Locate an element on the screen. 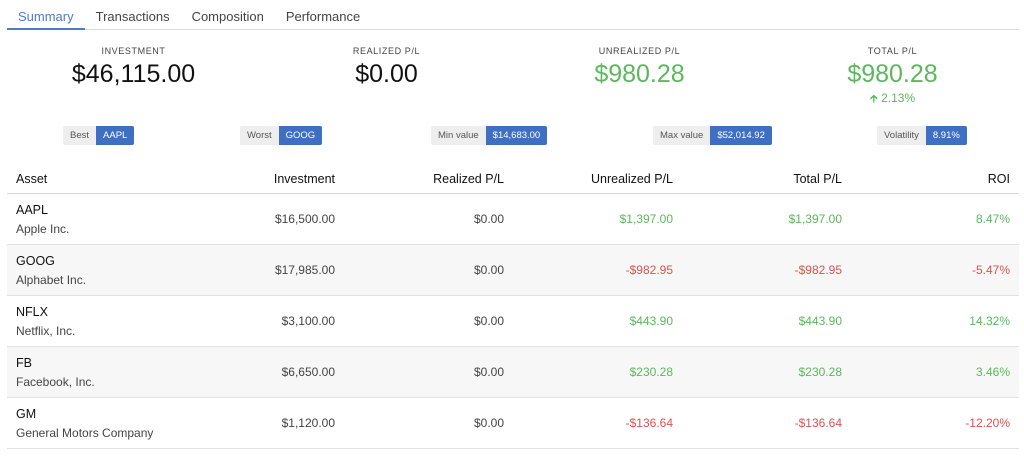 Image resolution: width=1024 pixels, height=456 pixels. asset-cell: NFLX Netflix, Inc. is located at coordinates (89, 321).